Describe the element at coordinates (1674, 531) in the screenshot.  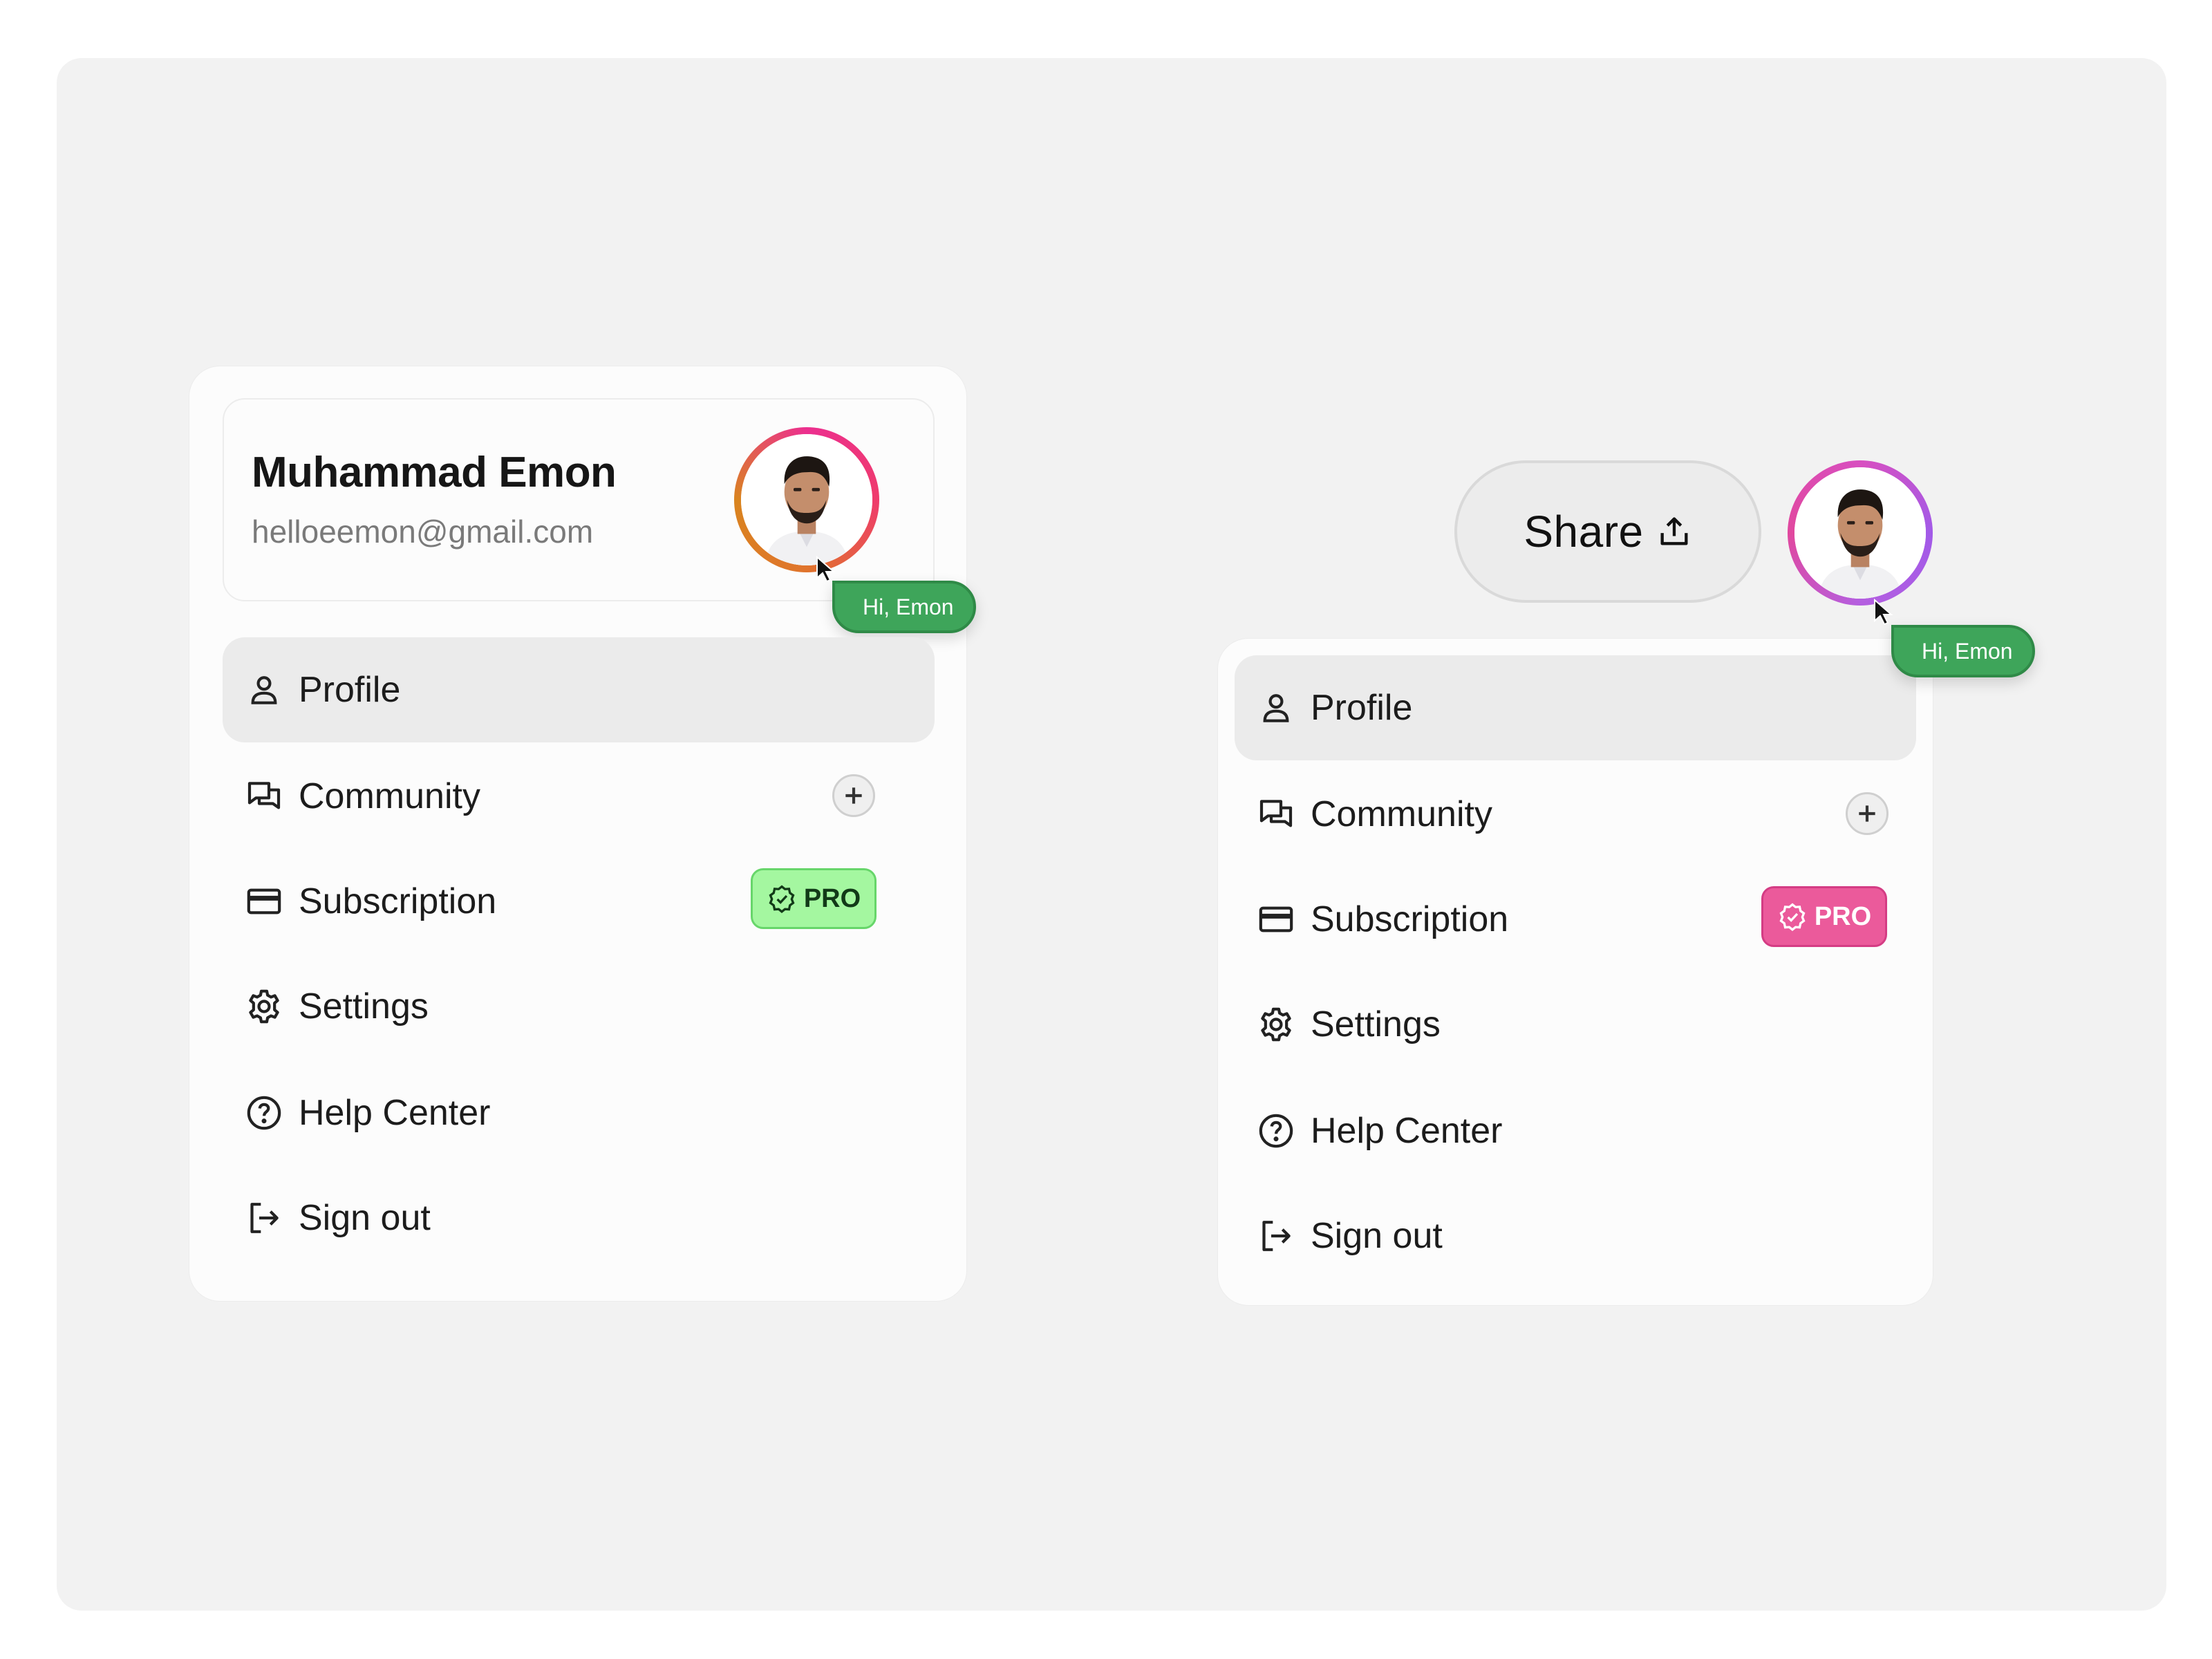
I see `share-upload-icon` at that location.